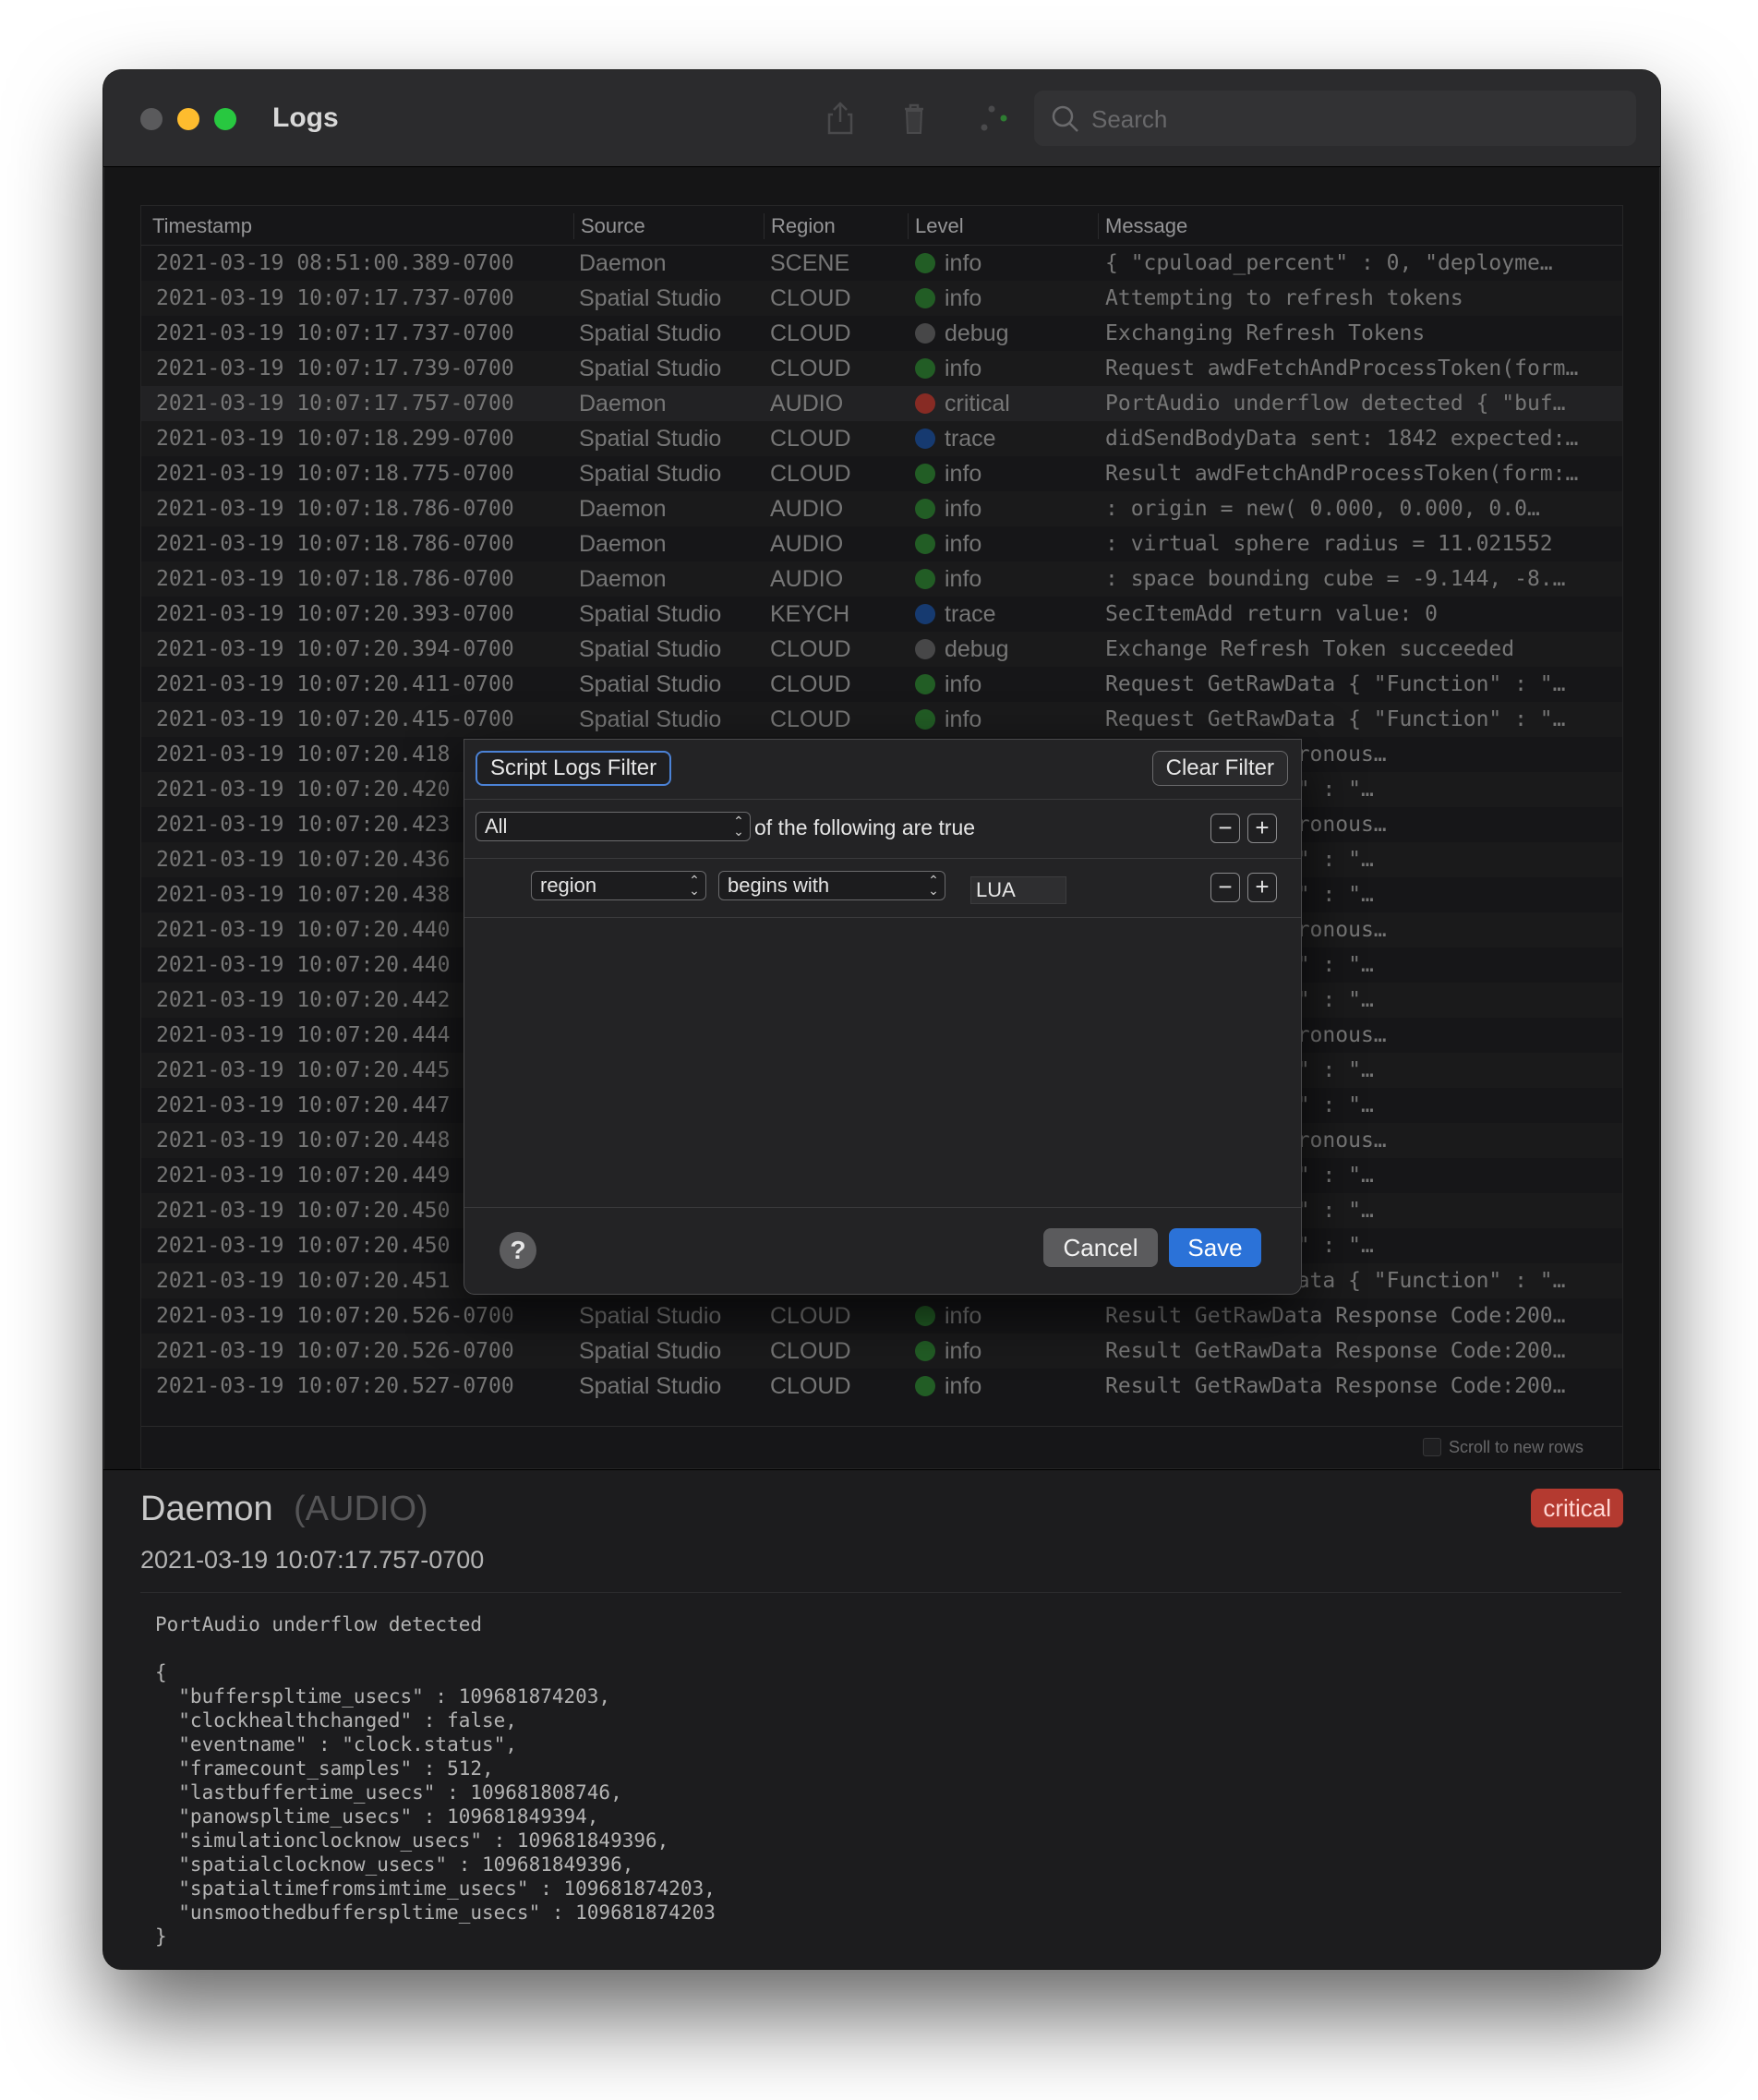 Image resolution: width=1758 pixels, height=2100 pixels. I want to click on level-label: debug, so click(977, 333).